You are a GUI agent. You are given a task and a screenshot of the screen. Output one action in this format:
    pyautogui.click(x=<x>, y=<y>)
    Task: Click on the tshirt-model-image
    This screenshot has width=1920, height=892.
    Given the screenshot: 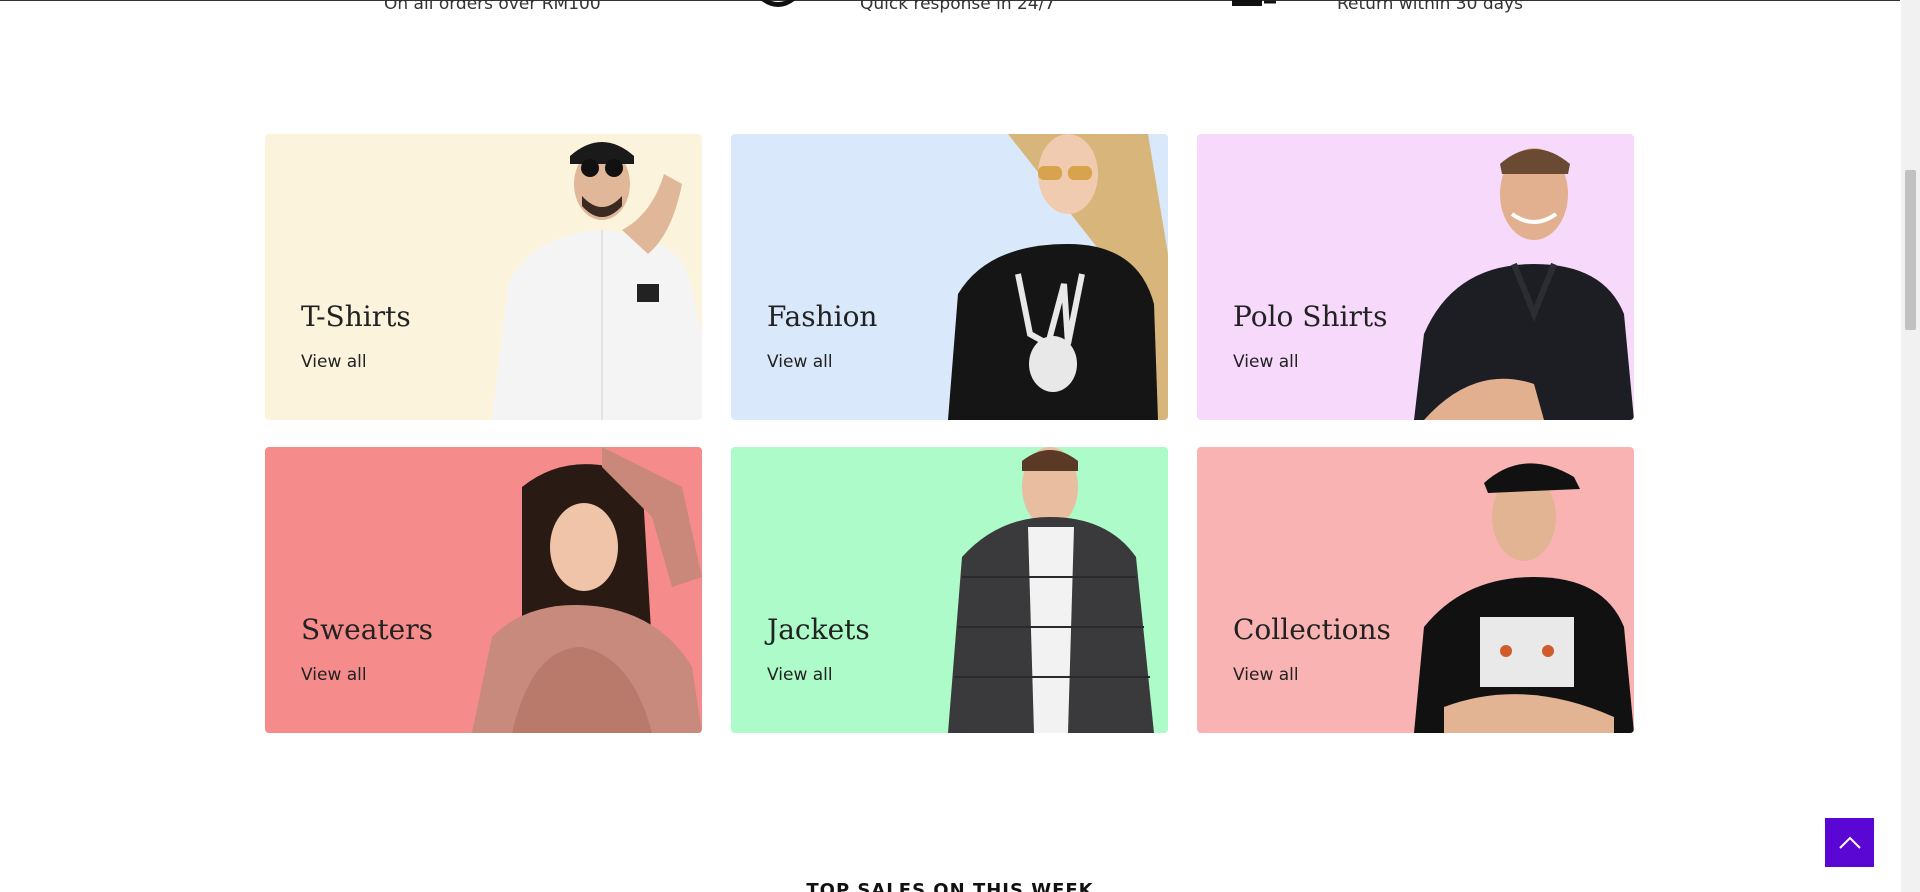 What is the action you would take?
    pyautogui.click(x=597, y=281)
    